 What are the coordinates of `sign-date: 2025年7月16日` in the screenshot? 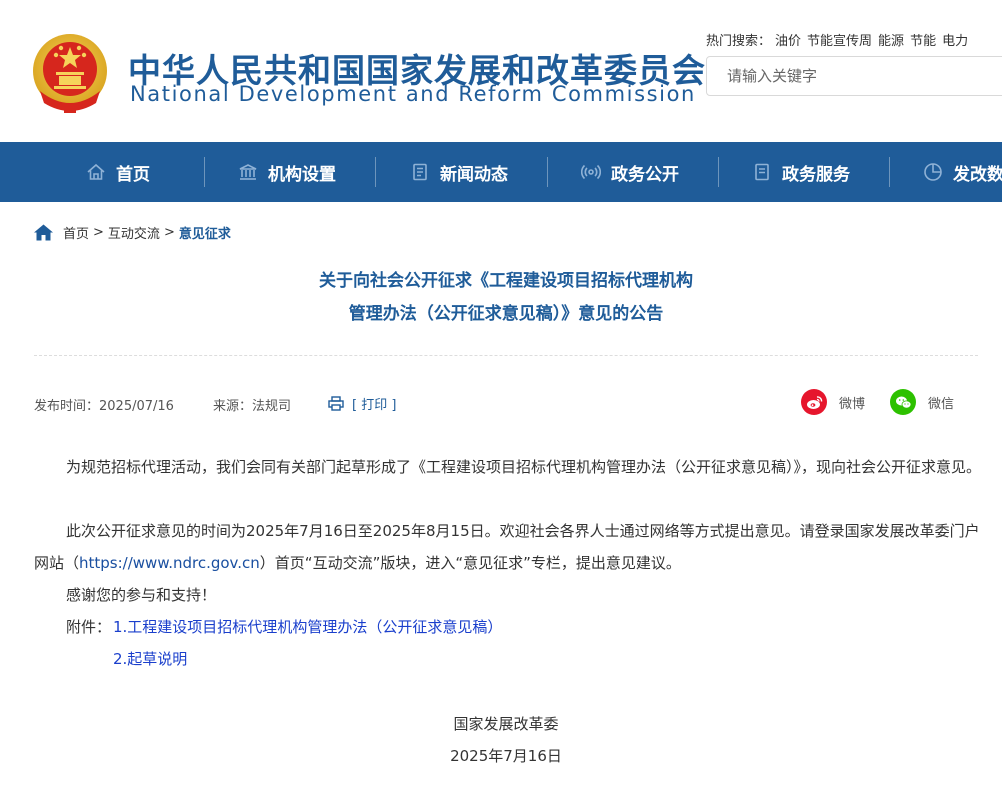 It's located at (506, 756).